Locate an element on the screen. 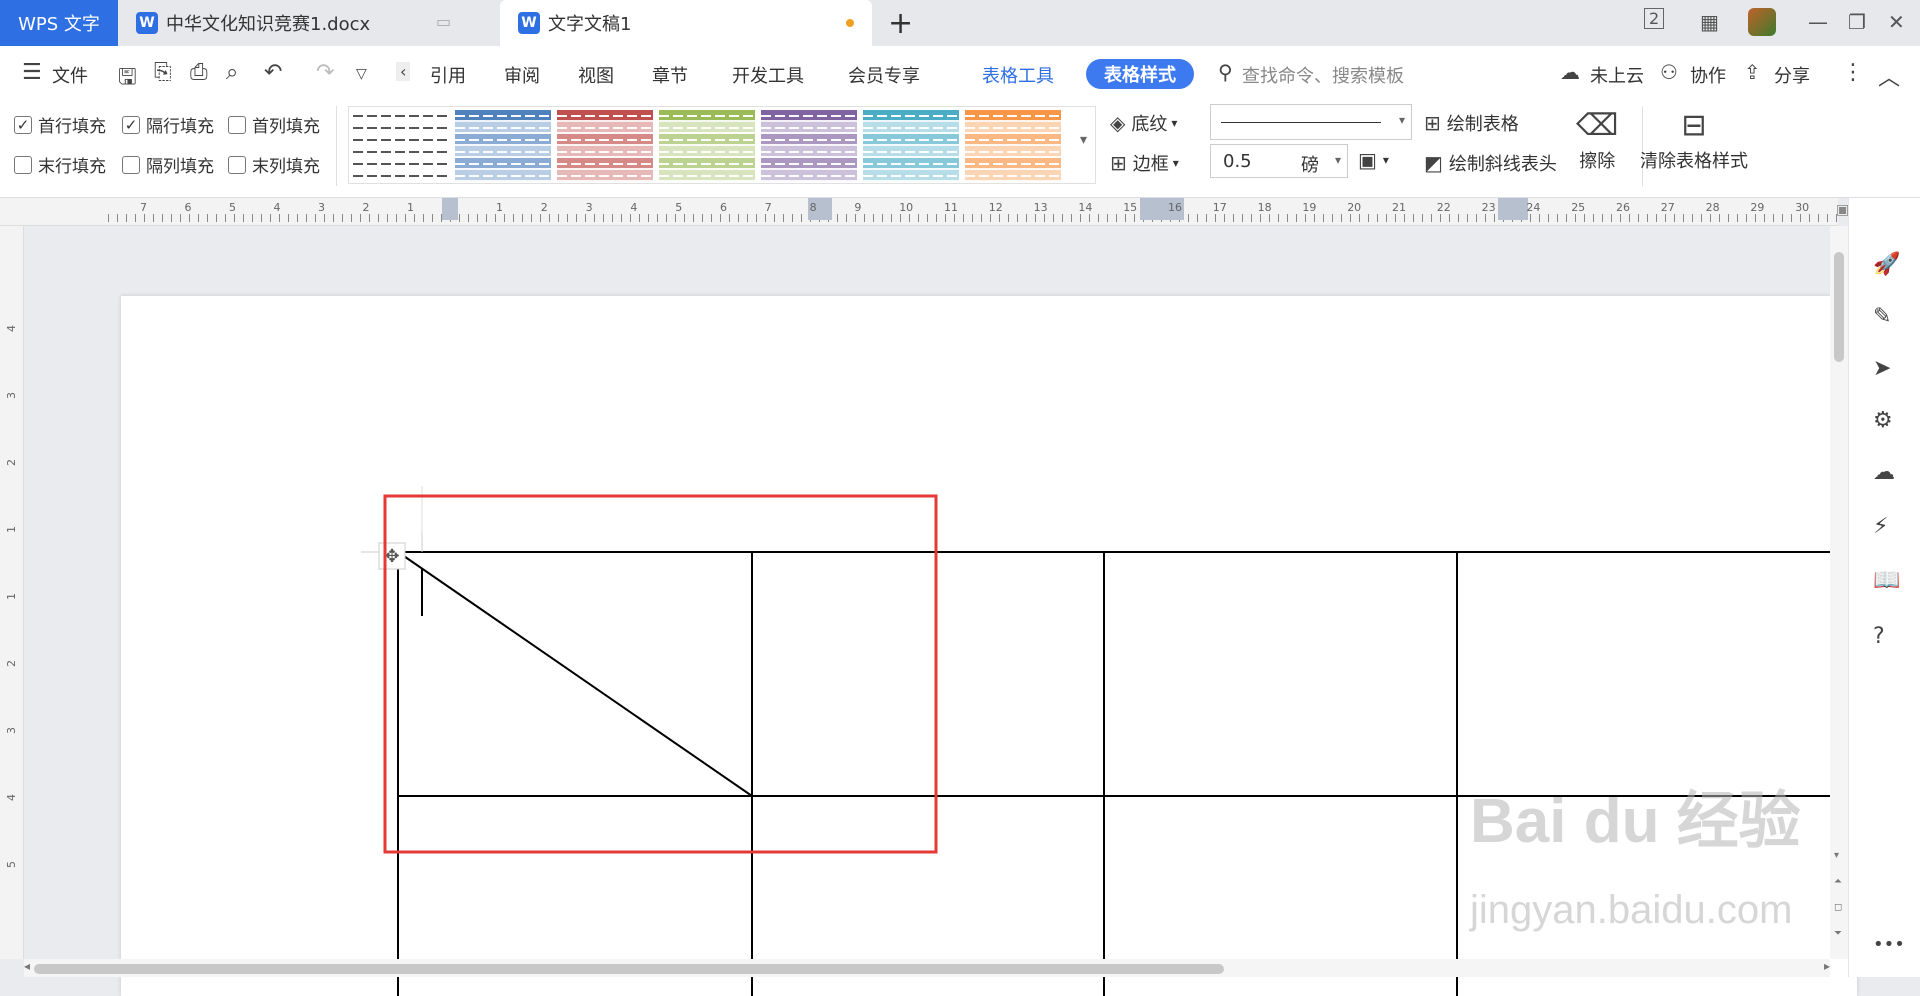 Image resolution: width=1920 pixels, height=996 pixels. menu-view: 视图 is located at coordinates (596, 75).